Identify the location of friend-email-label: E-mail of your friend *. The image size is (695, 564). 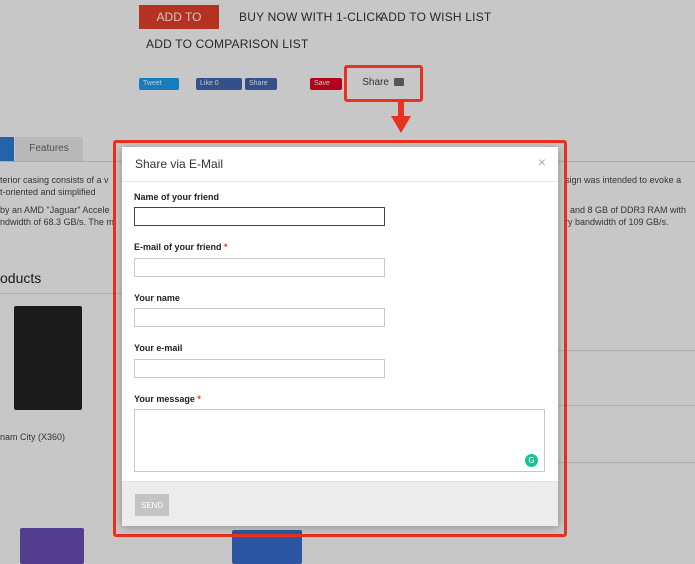
(181, 247).